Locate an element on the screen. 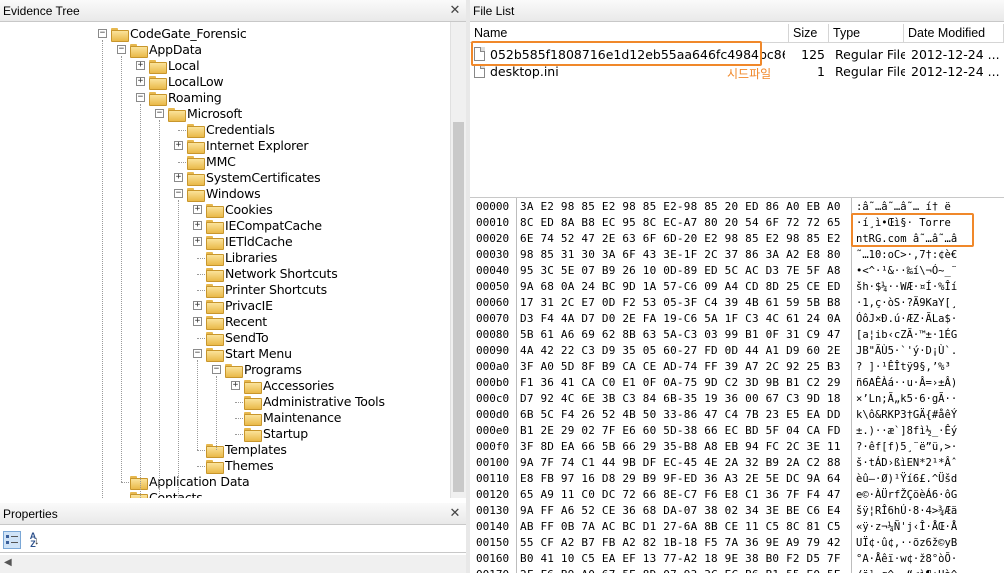  tree-node: + Local is located at coordinates (223, 66).